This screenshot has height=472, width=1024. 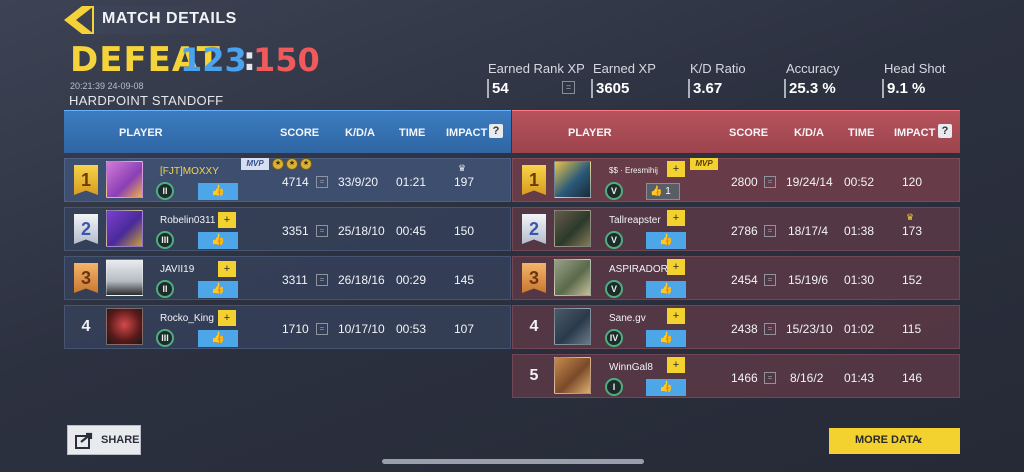 I want to click on score-value: 2454, so click(x=744, y=280).